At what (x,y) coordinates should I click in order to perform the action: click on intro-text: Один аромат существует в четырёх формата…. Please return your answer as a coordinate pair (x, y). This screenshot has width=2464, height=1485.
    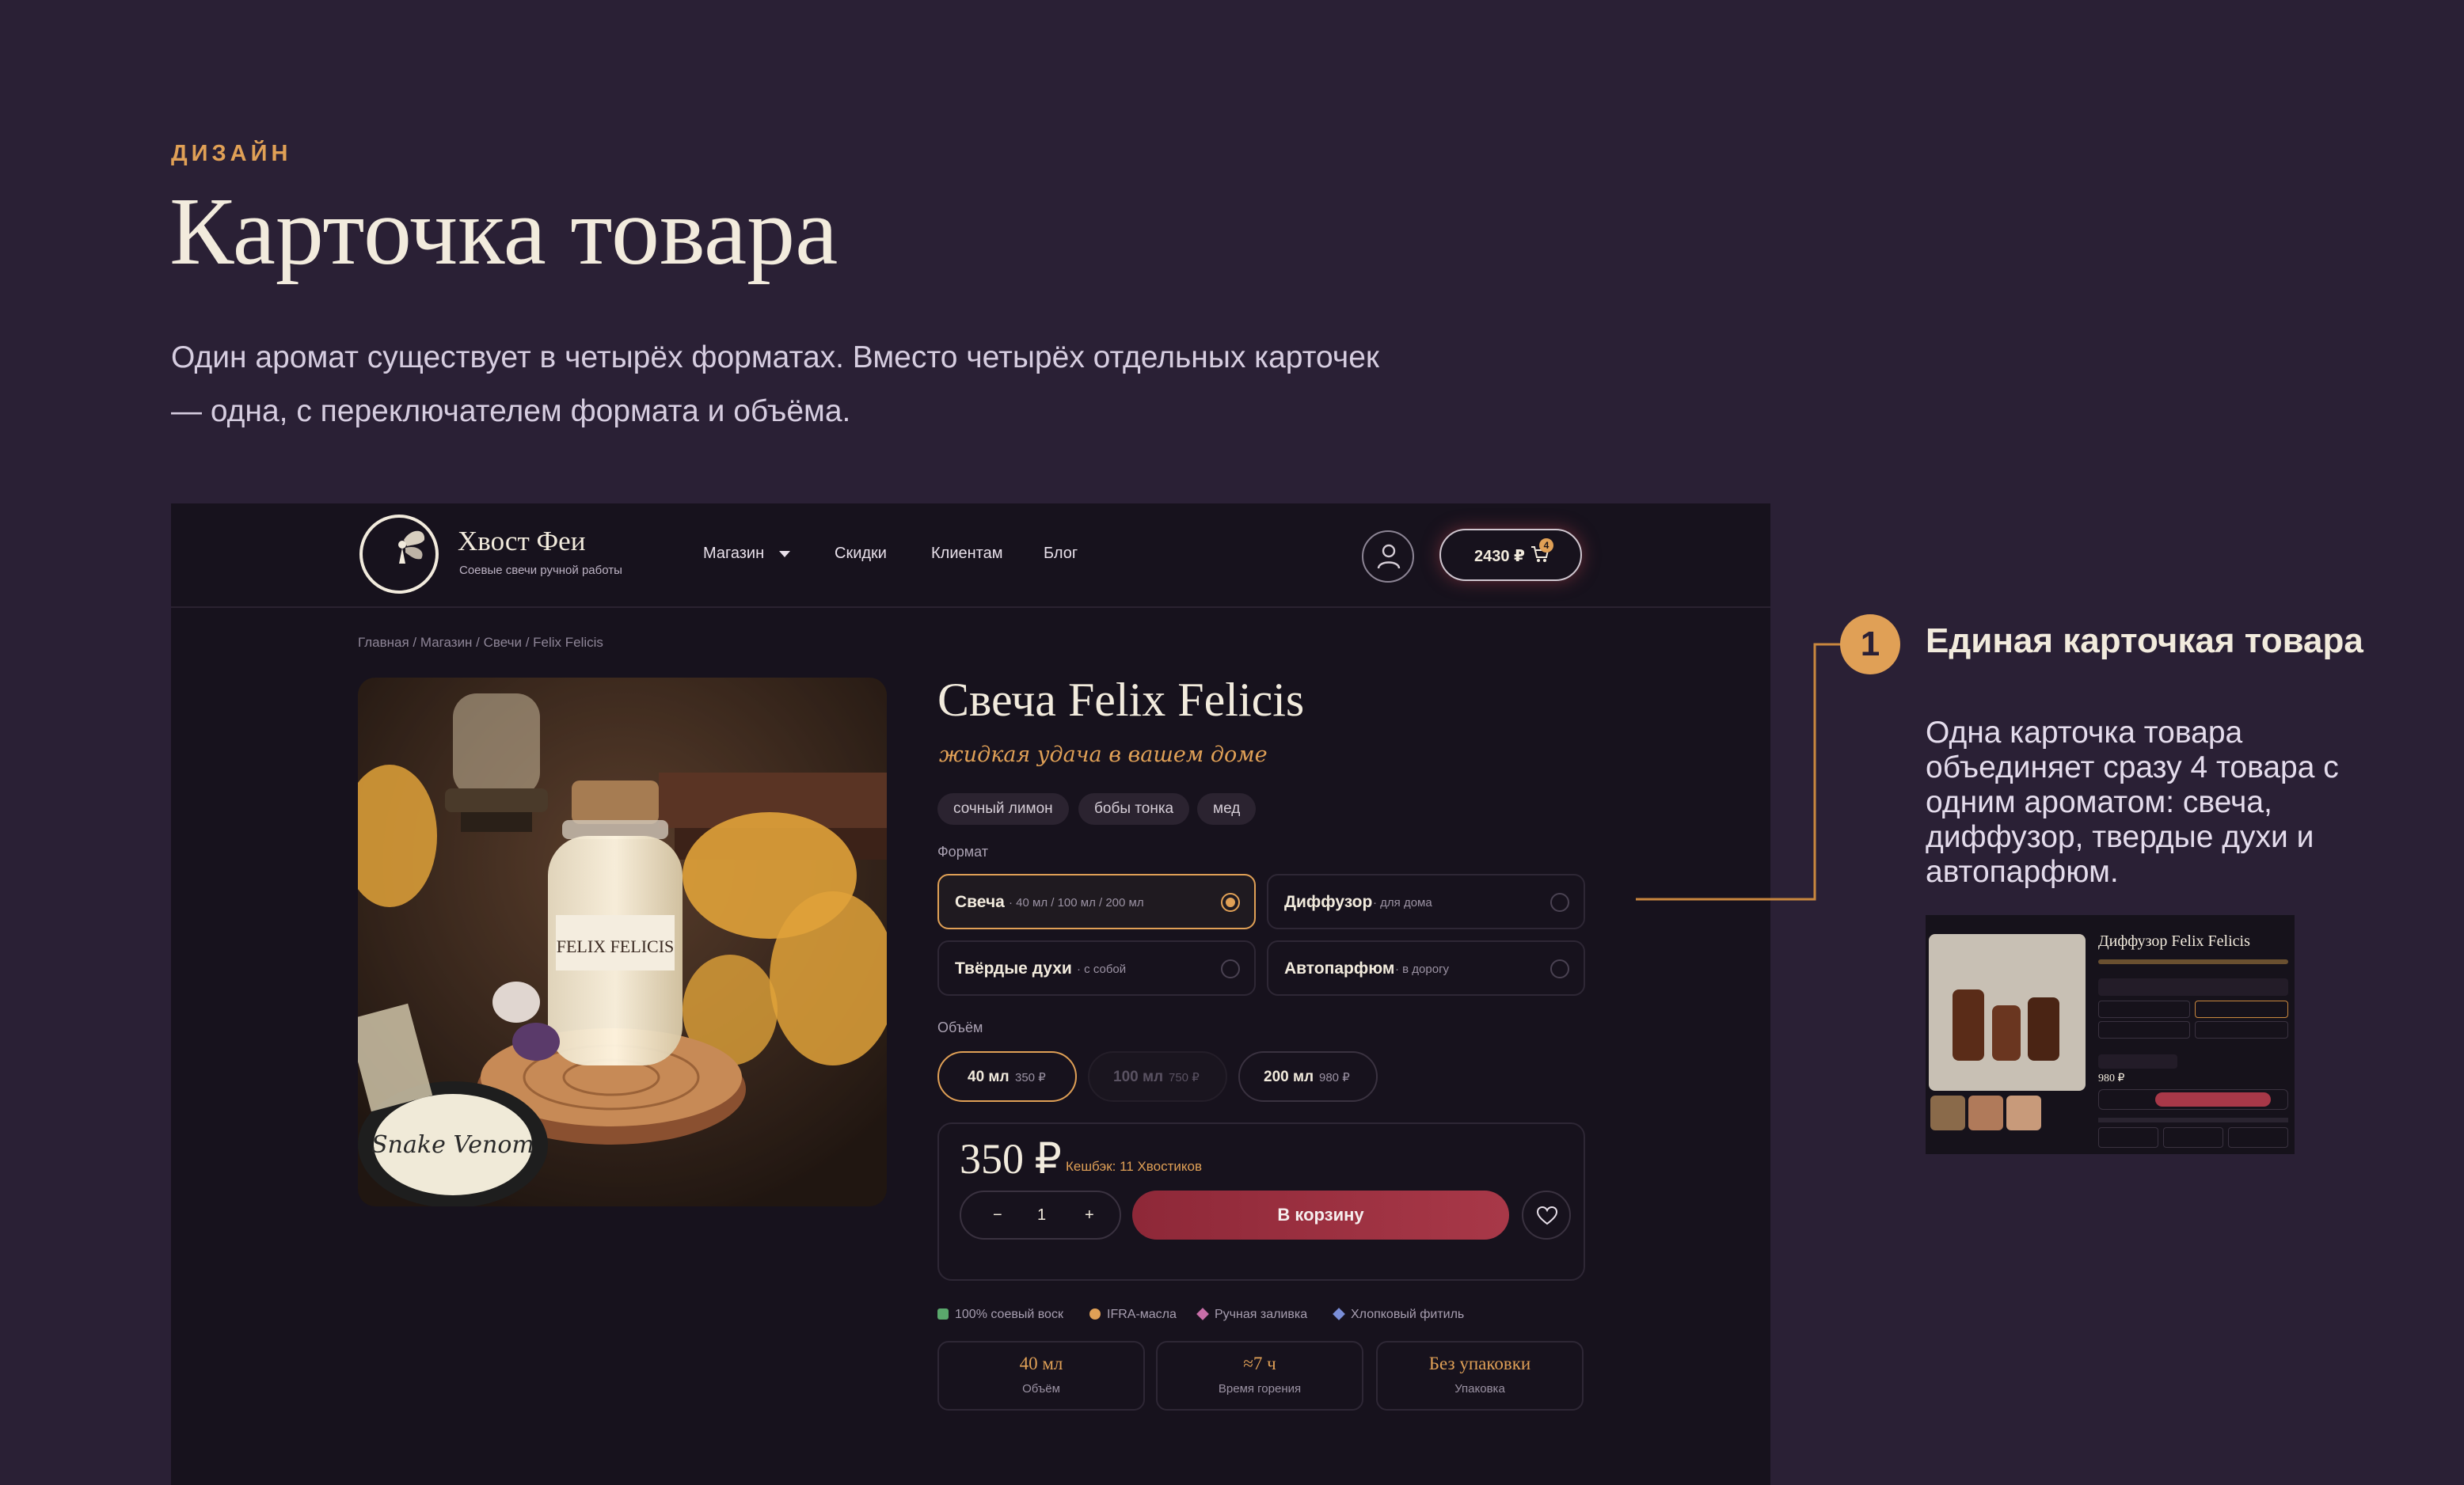
    Looking at the image, I should click on (775, 384).